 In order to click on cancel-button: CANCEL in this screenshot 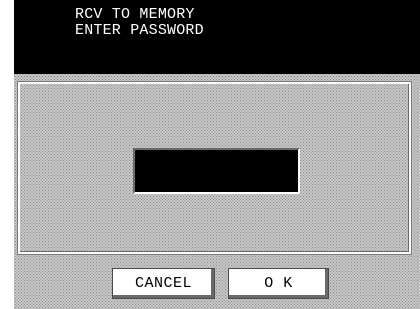, I will do `click(163, 283)`.